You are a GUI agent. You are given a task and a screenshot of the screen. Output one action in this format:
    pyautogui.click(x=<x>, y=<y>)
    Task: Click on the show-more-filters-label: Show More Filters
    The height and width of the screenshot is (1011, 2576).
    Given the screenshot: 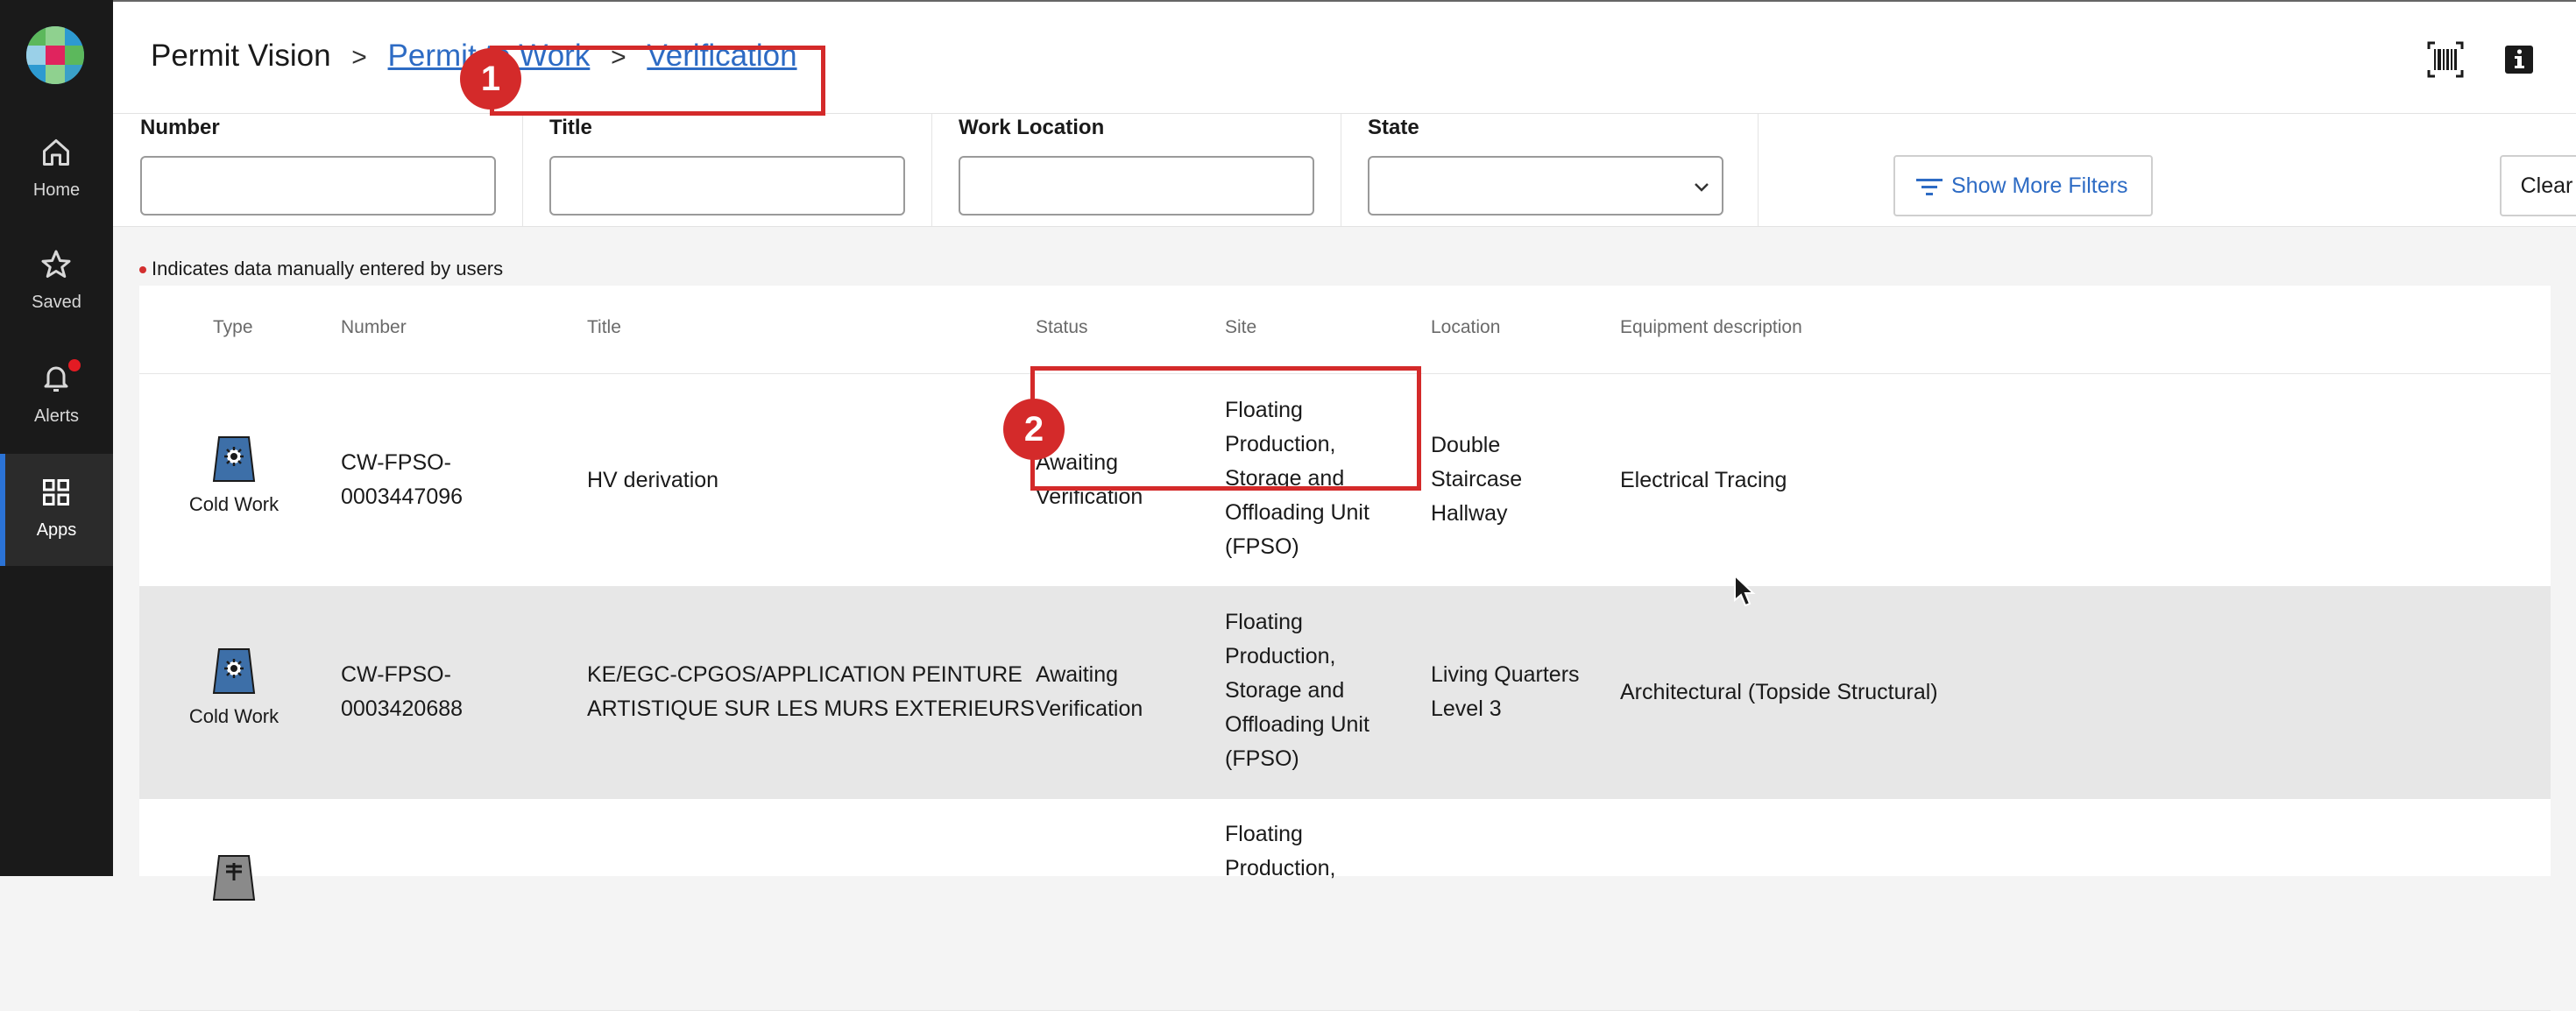 What is the action you would take?
    pyautogui.click(x=2039, y=185)
    